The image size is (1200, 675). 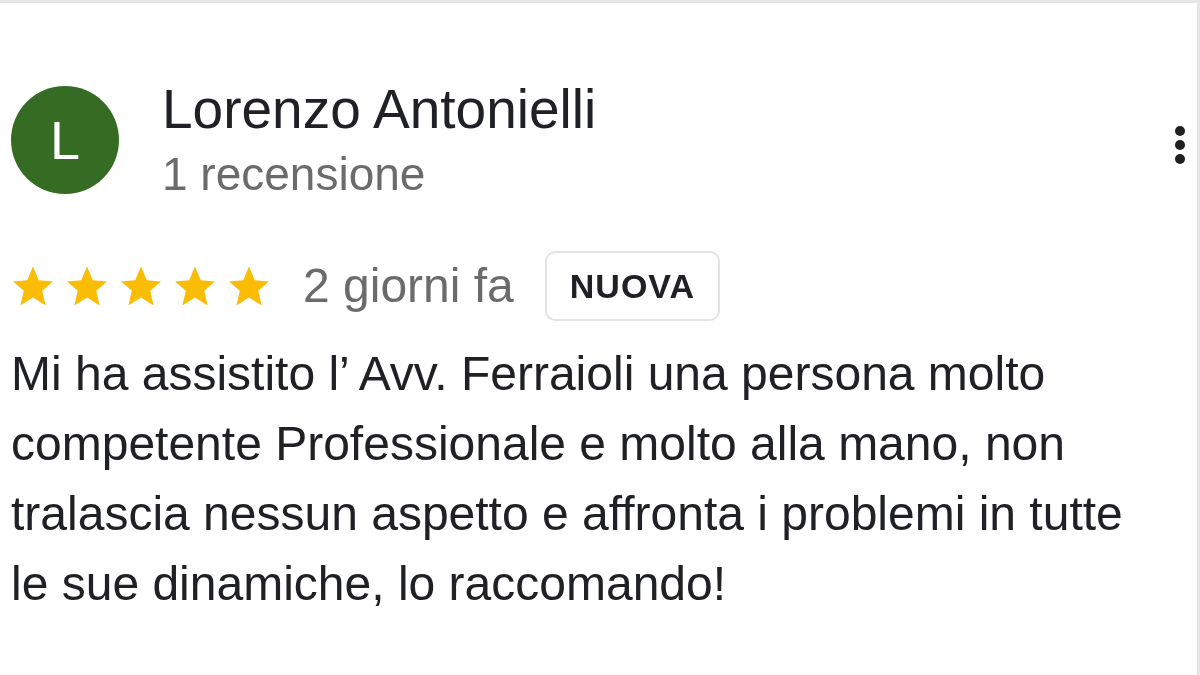 What do you see at coordinates (294, 174) in the screenshot?
I see `review-count: 1 recensione` at bounding box center [294, 174].